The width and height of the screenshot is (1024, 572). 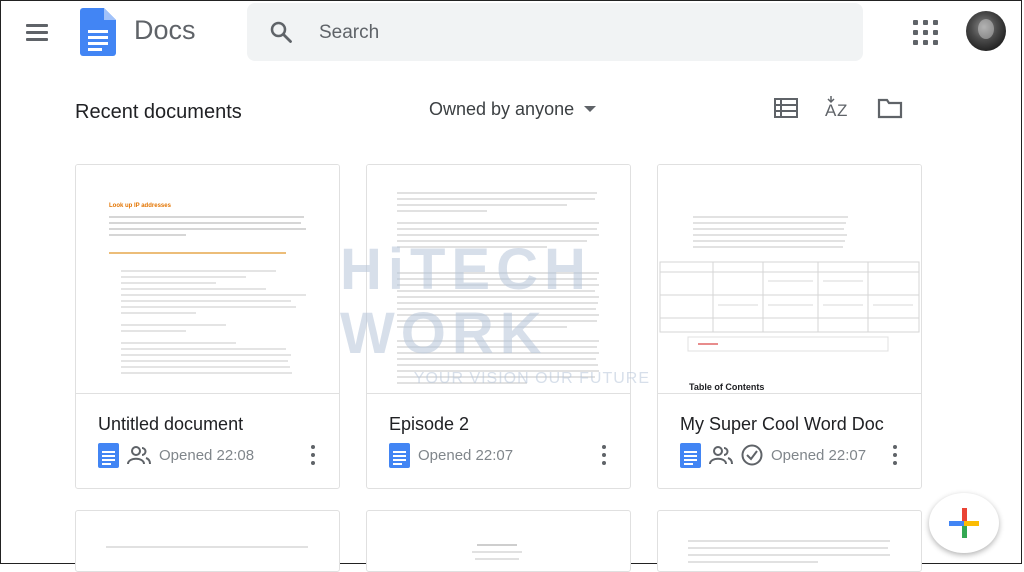 What do you see at coordinates (782, 424) in the screenshot?
I see `document-title: My Super Cool Word Doc` at bounding box center [782, 424].